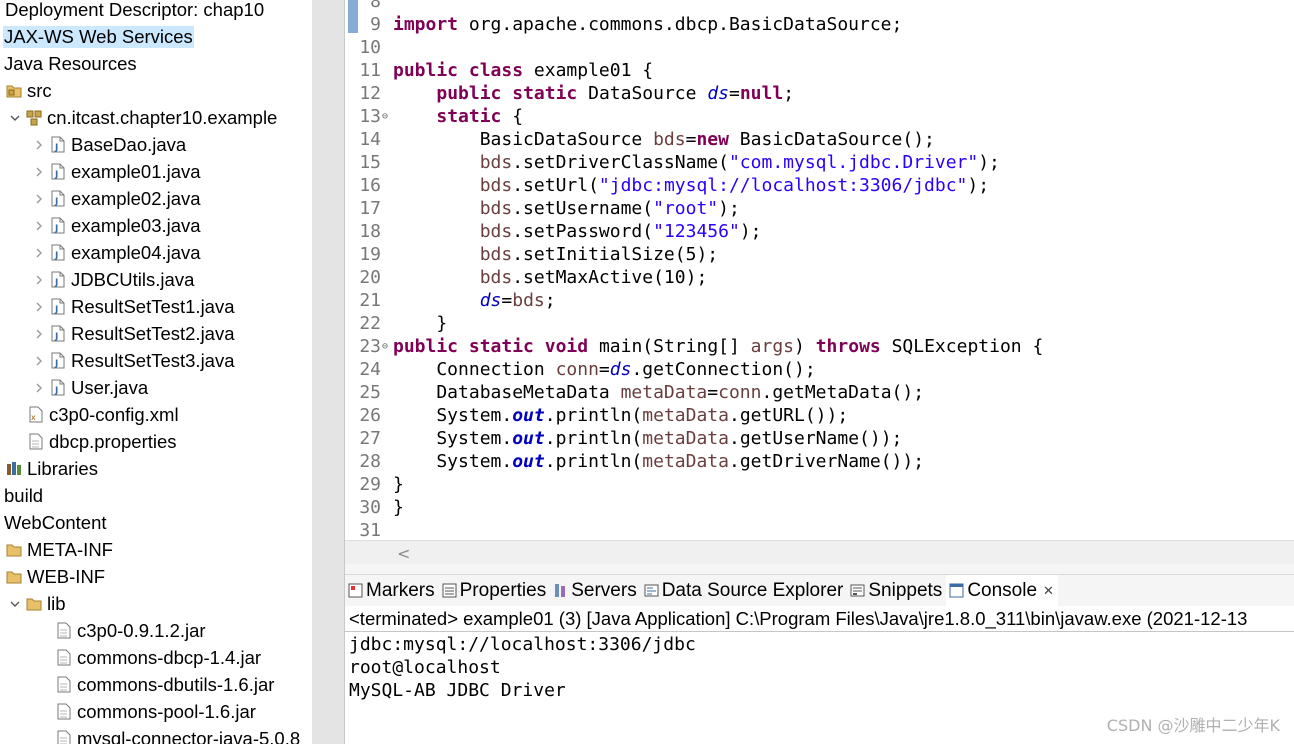 The image size is (1294, 744). Describe the element at coordinates (507, 300) in the screenshot. I see `code-token: =` at that location.